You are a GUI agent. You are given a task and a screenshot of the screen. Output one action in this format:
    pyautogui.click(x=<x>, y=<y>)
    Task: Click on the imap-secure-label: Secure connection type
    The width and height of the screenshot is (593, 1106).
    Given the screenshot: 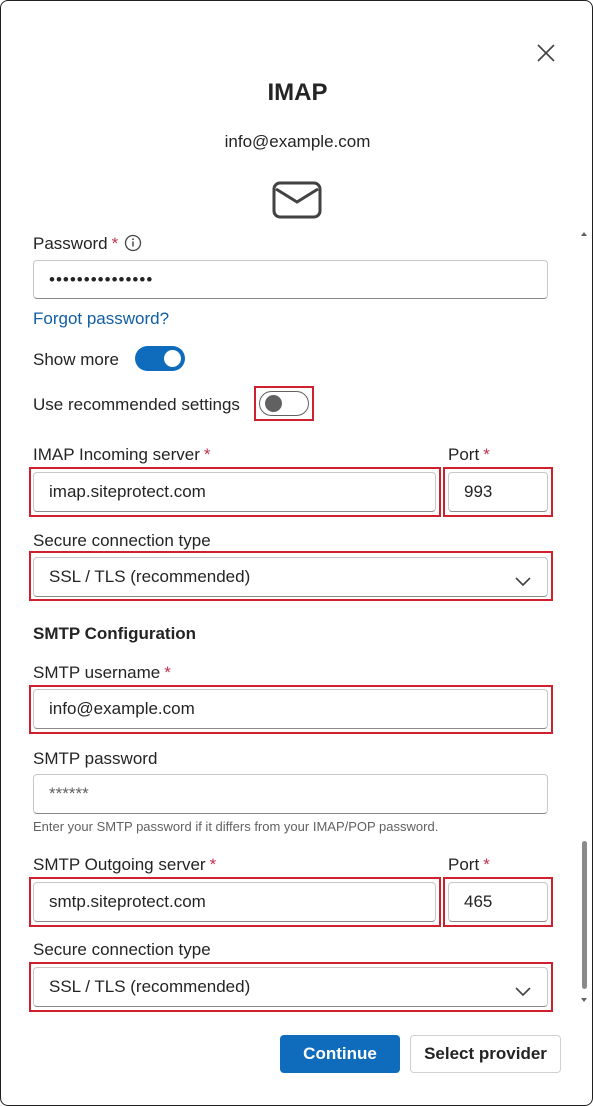 What is the action you would take?
    pyautogui.click(x=122, y=540)
    